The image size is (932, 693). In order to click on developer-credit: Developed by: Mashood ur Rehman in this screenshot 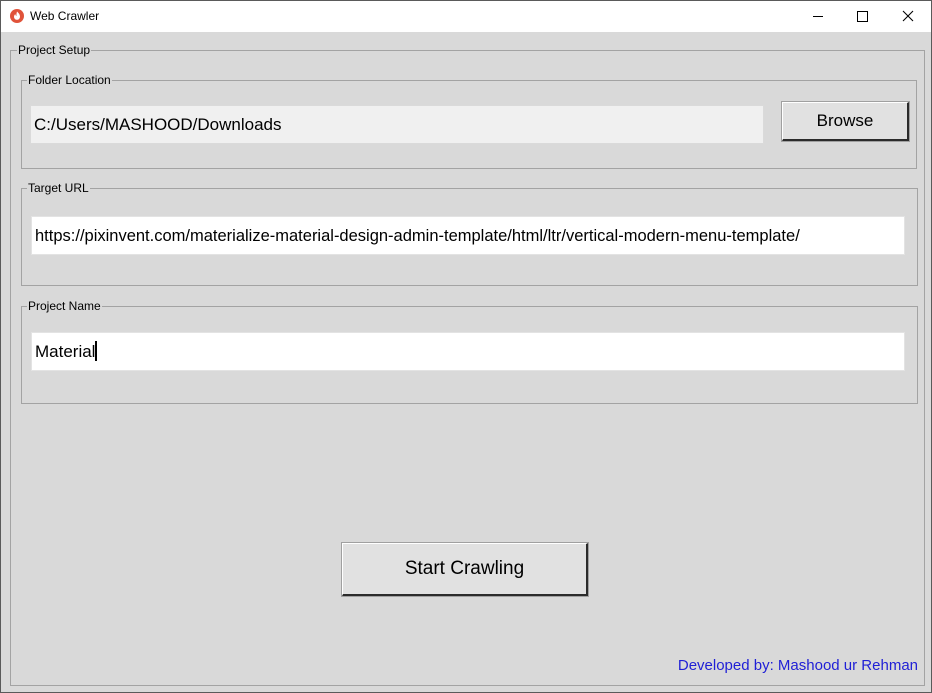, I will do `click(797, 665)`.